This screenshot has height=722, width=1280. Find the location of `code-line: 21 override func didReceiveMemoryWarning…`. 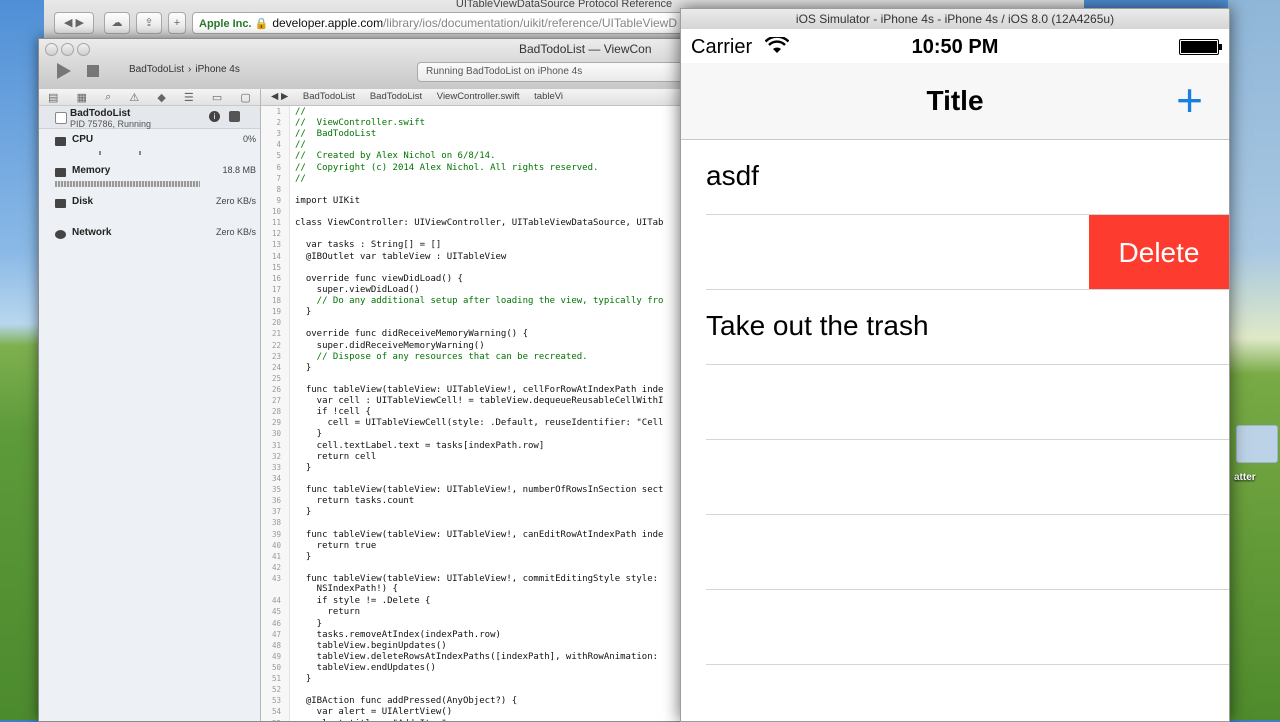

code-line: 21 override func didReceiveMemoryWarning… is located at coordinates (480, 333).